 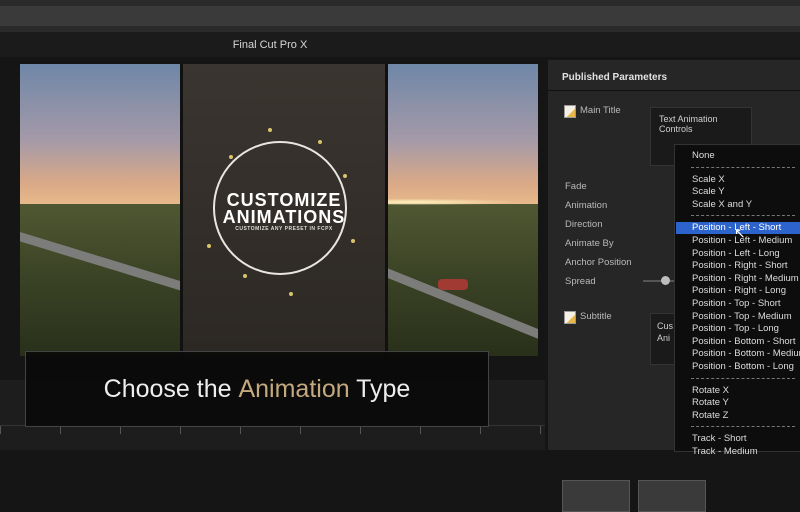 I want to click on menu-item: Track - Short, so click(x=738, y=439).